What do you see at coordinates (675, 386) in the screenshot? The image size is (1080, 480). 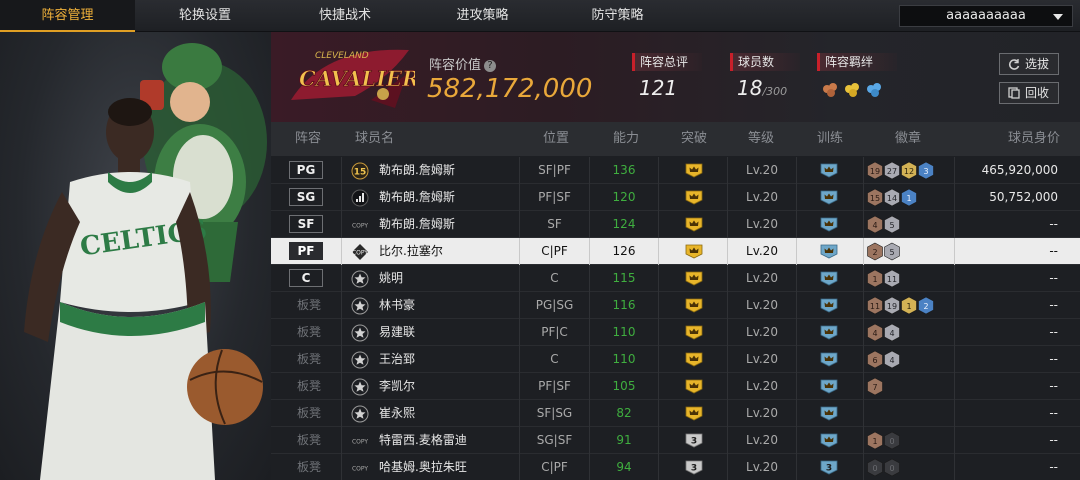 I see `table-row: 板凳 李凯尔 PF|SF 105 Lv.20 7 --` at bounding box center [675, 386].